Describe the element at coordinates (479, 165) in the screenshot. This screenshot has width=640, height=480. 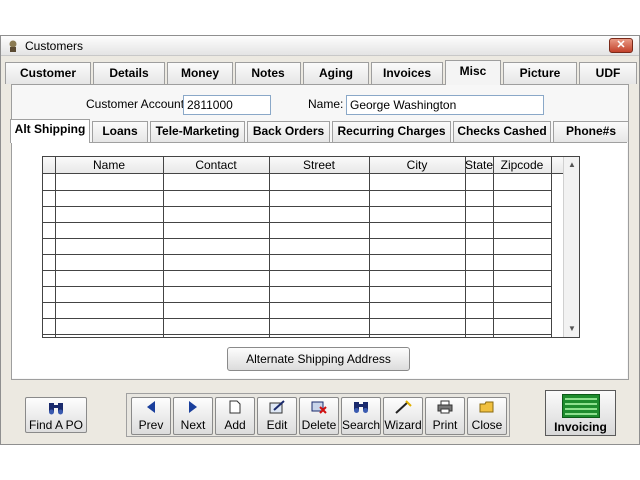
I see `col-header-state: State` at that location.